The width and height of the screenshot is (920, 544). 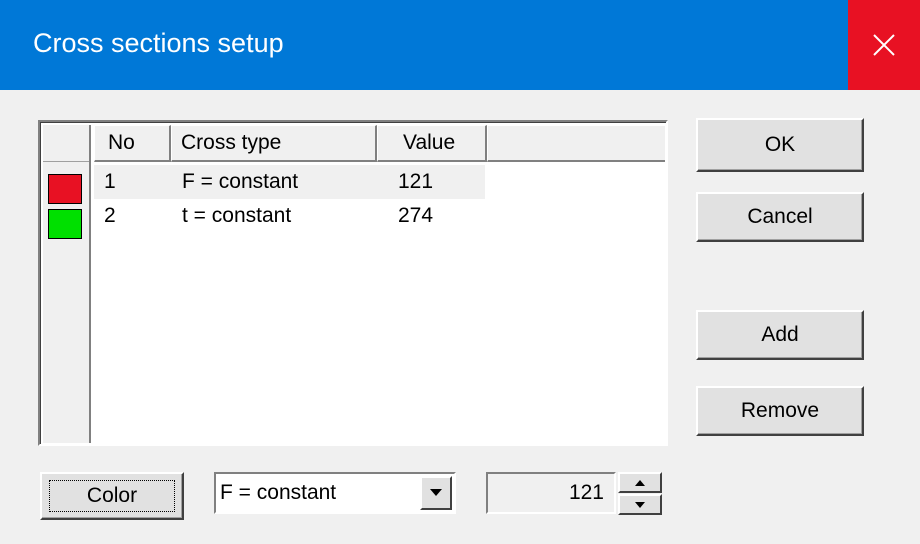 What do you see at coordinates (231, 142) in the screenshot?
I see `column-cross-type-label: Cross type` at bounding box center [231, 142].